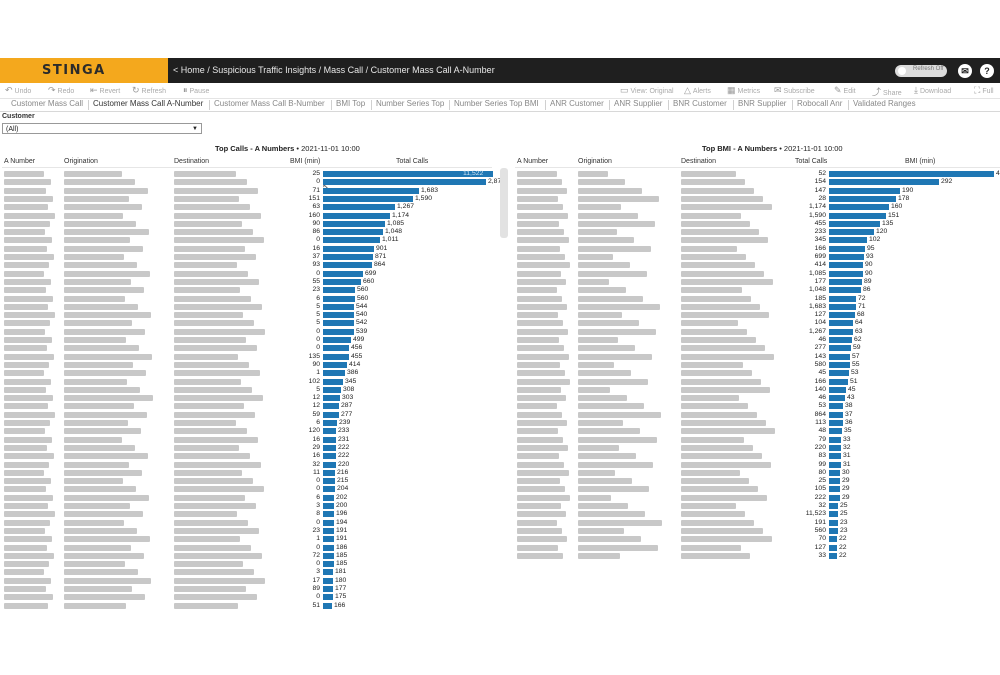 The image size is (1000, 675). I want to click on tab-validated-ranges: Validated Ranges, so click(884, 103).